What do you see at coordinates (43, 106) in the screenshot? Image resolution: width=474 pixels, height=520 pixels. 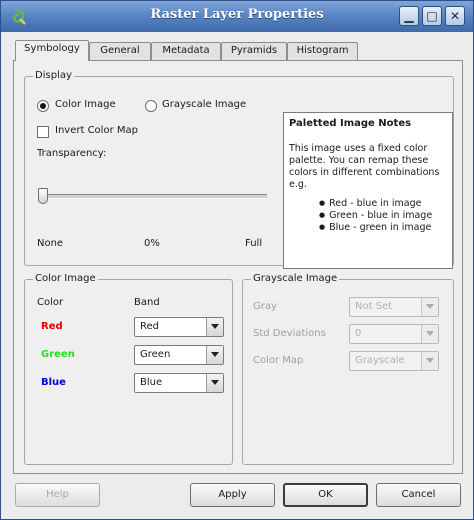 I see `color-image-radio` at bounding box center [43, 106].